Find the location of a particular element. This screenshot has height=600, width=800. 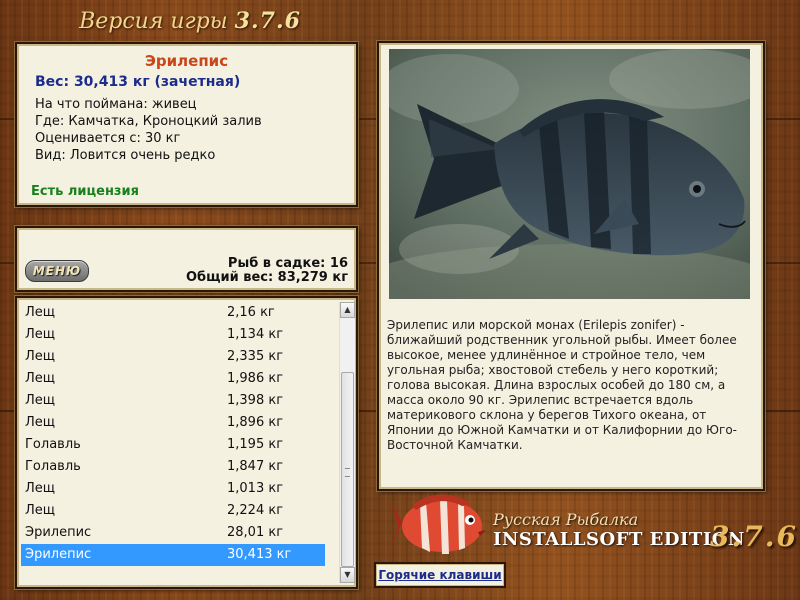

list-item: Лещ 1,013 кг is located at coordinates (173, 489).